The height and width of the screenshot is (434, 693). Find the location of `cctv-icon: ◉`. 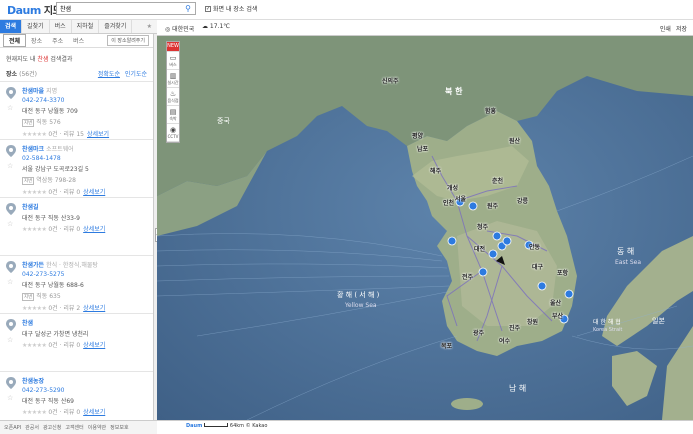

cctv-icon: ◉ is located at coordinates (173, 130).